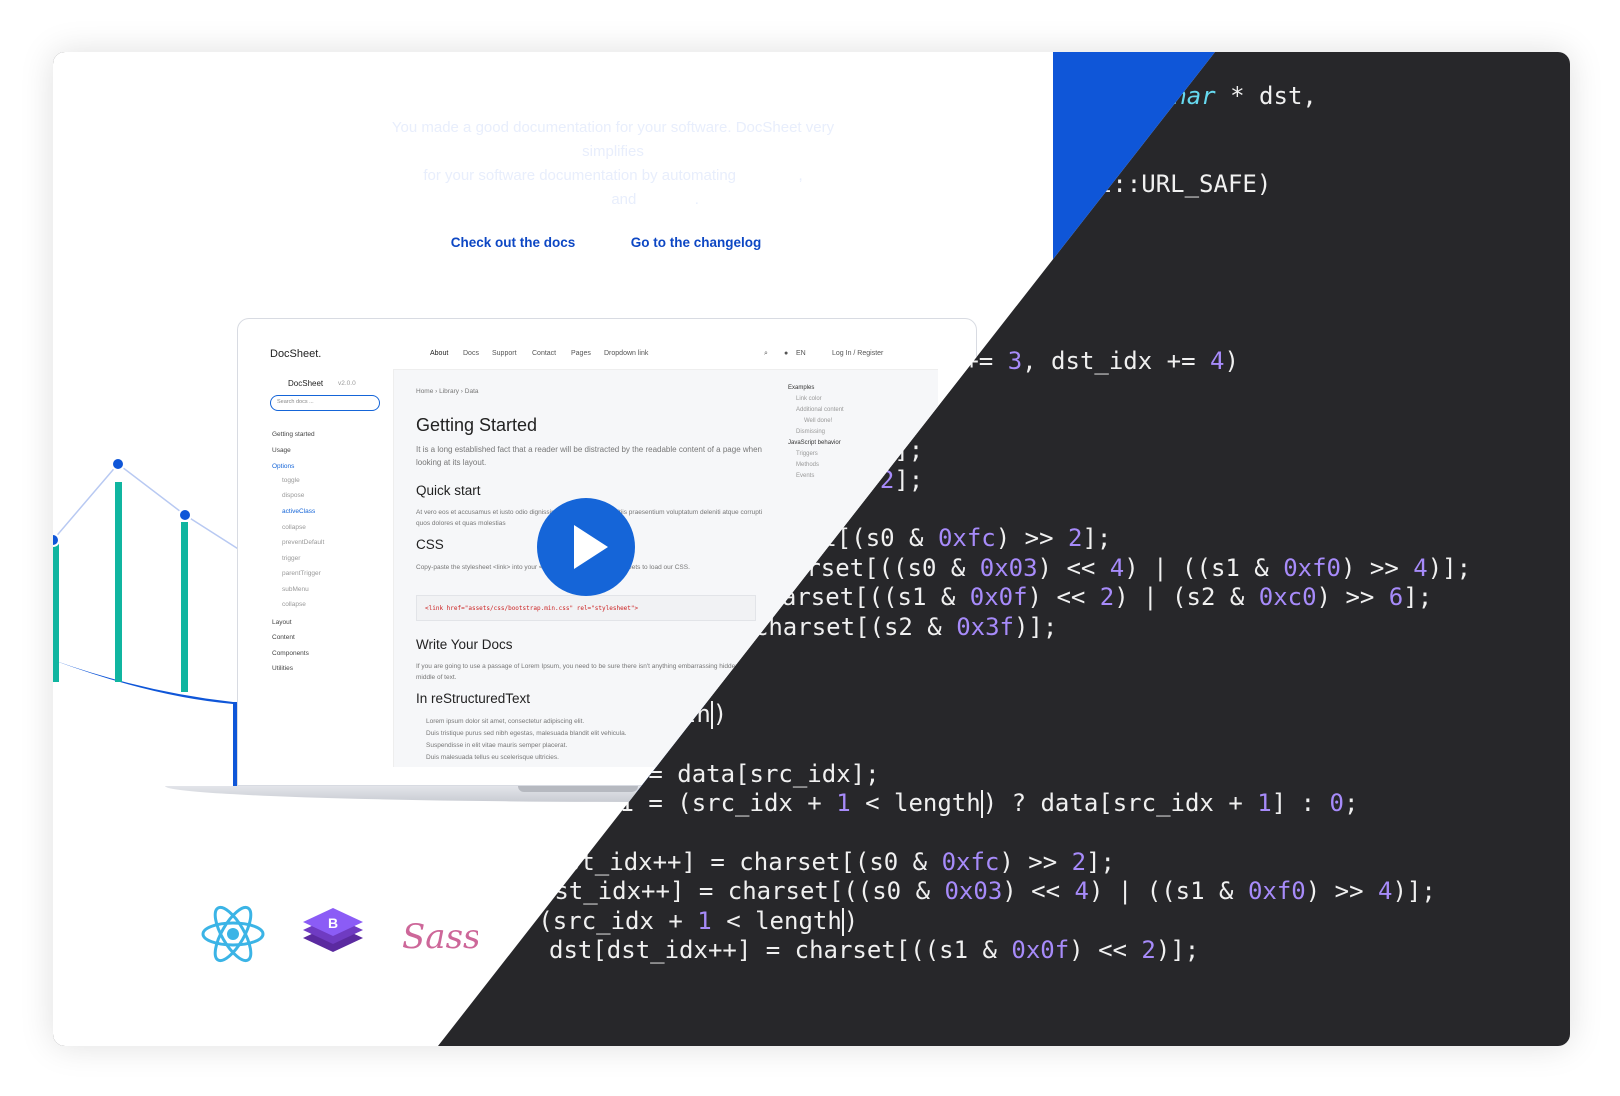 The height and width of the screenshot is (1096, 1620). Describe the element at coordinates (333, 923) in the screenshot. I see `svg-text: B` at that location.